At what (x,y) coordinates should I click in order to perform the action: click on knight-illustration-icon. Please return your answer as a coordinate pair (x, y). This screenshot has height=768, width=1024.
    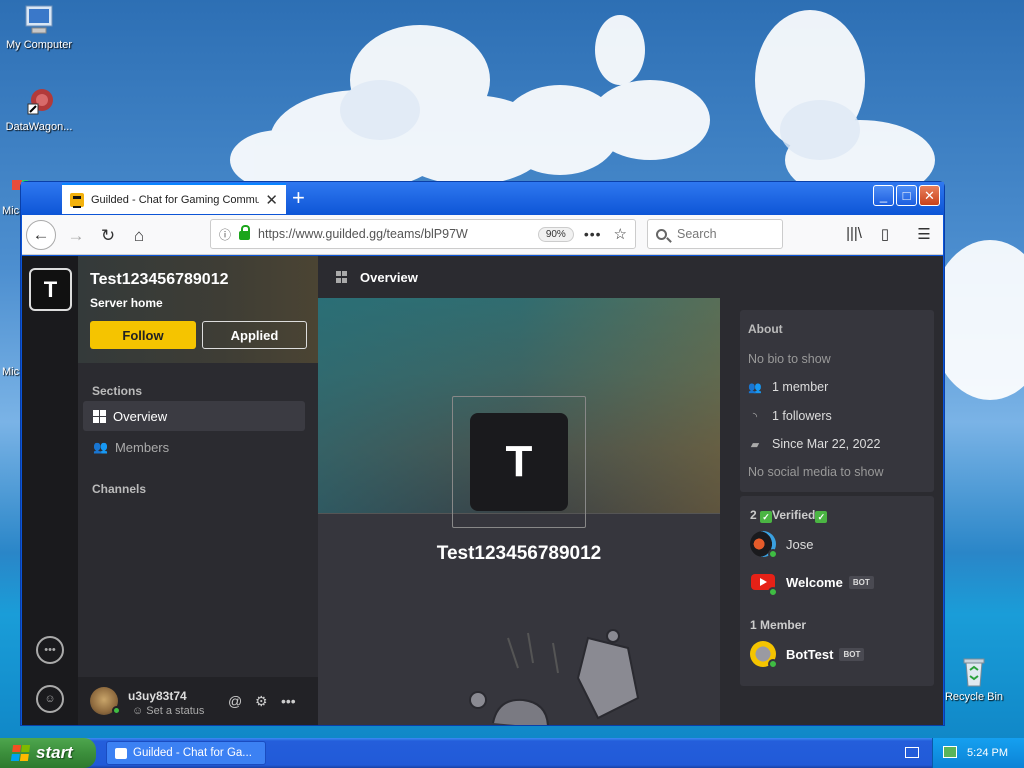
    Looking at the image, I should click on (554, 677).